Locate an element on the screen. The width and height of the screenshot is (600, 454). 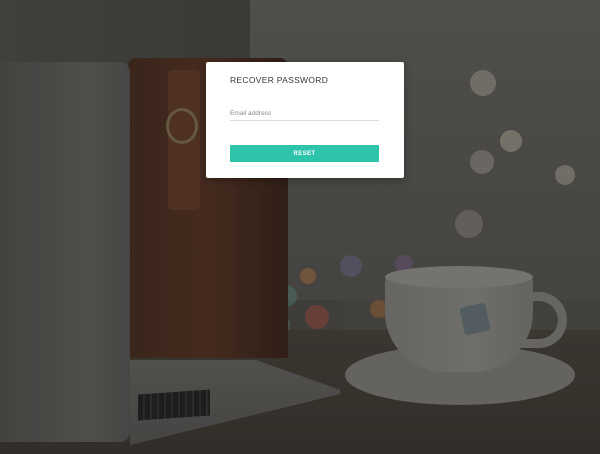
reset-button: RESET is located at coordinates (304, 153).